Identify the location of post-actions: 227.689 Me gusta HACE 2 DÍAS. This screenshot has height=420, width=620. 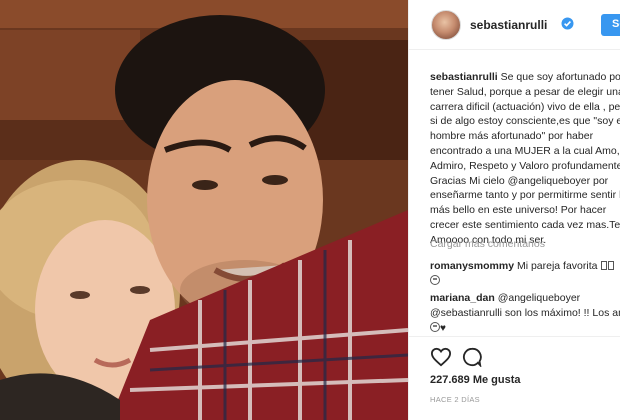
(514, 378).